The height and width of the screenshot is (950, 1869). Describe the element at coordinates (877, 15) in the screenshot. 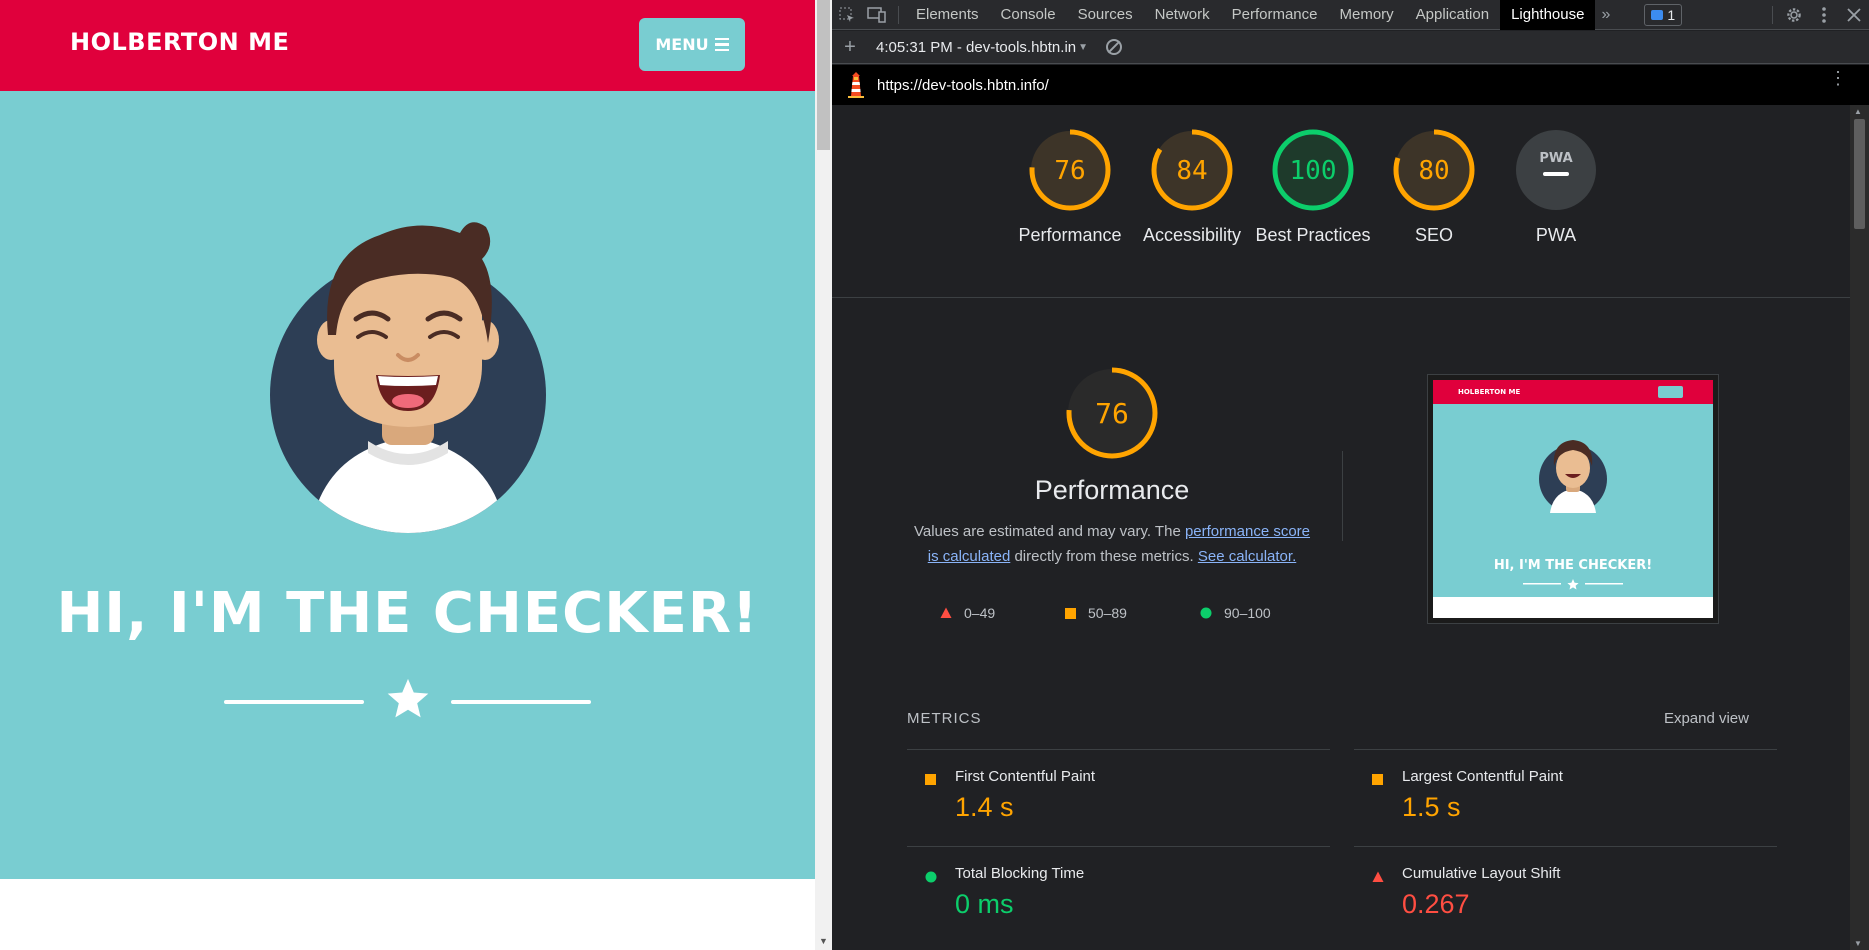

I see `device-toolbar-icon` at that location.